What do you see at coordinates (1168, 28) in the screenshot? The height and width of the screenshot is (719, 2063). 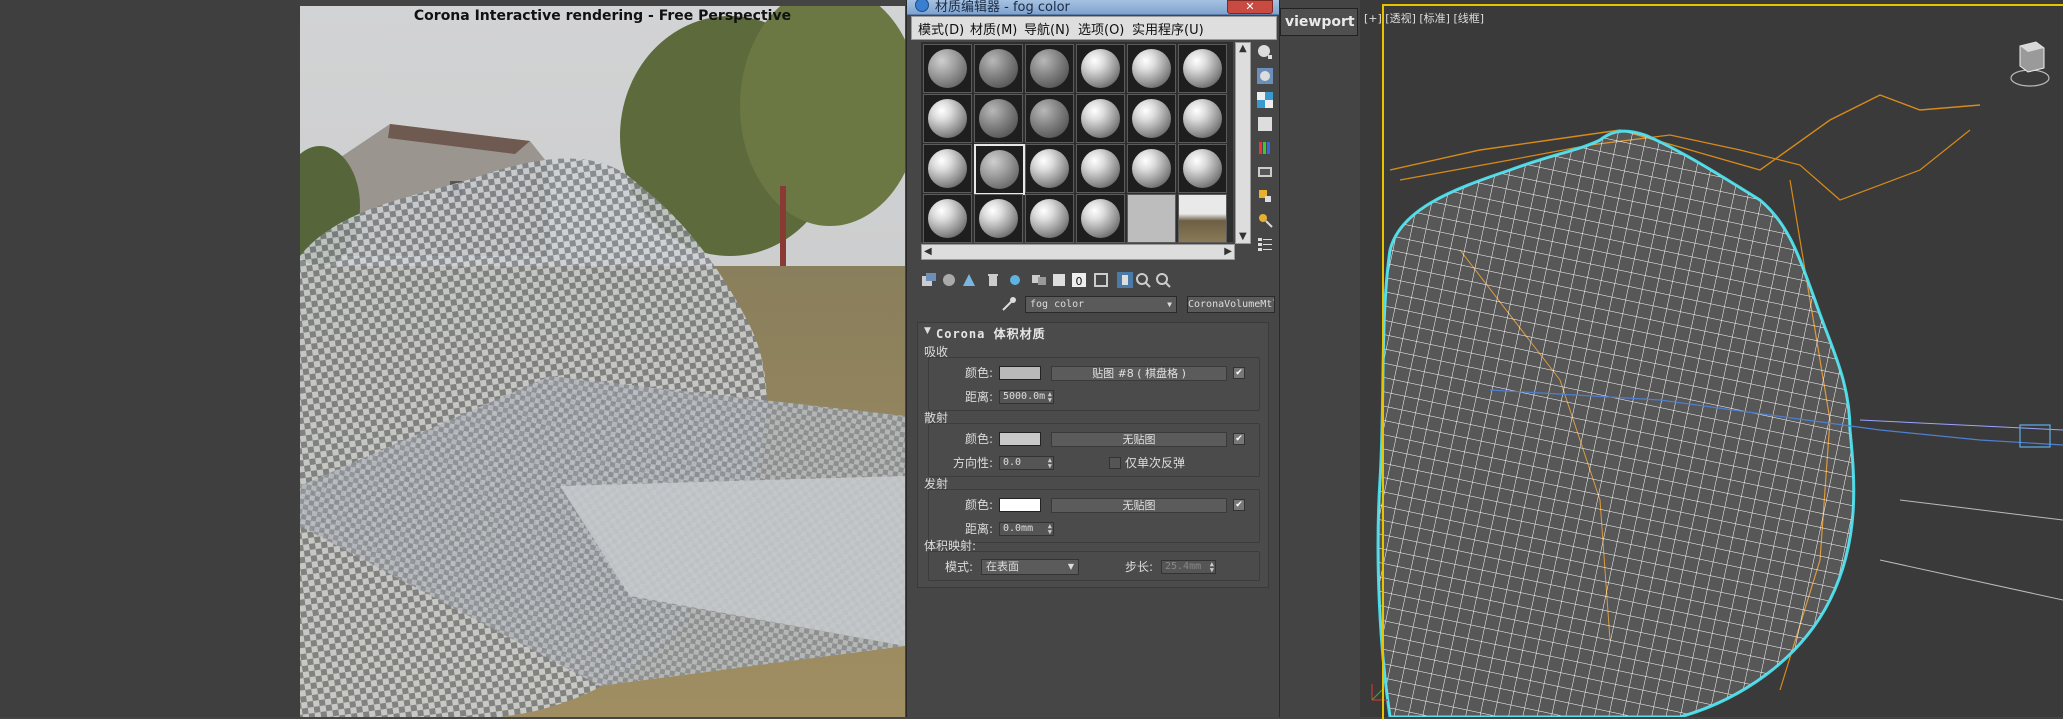 I see `menu-utilities: 实用程序(U)` at bounding box center [1168, 28].